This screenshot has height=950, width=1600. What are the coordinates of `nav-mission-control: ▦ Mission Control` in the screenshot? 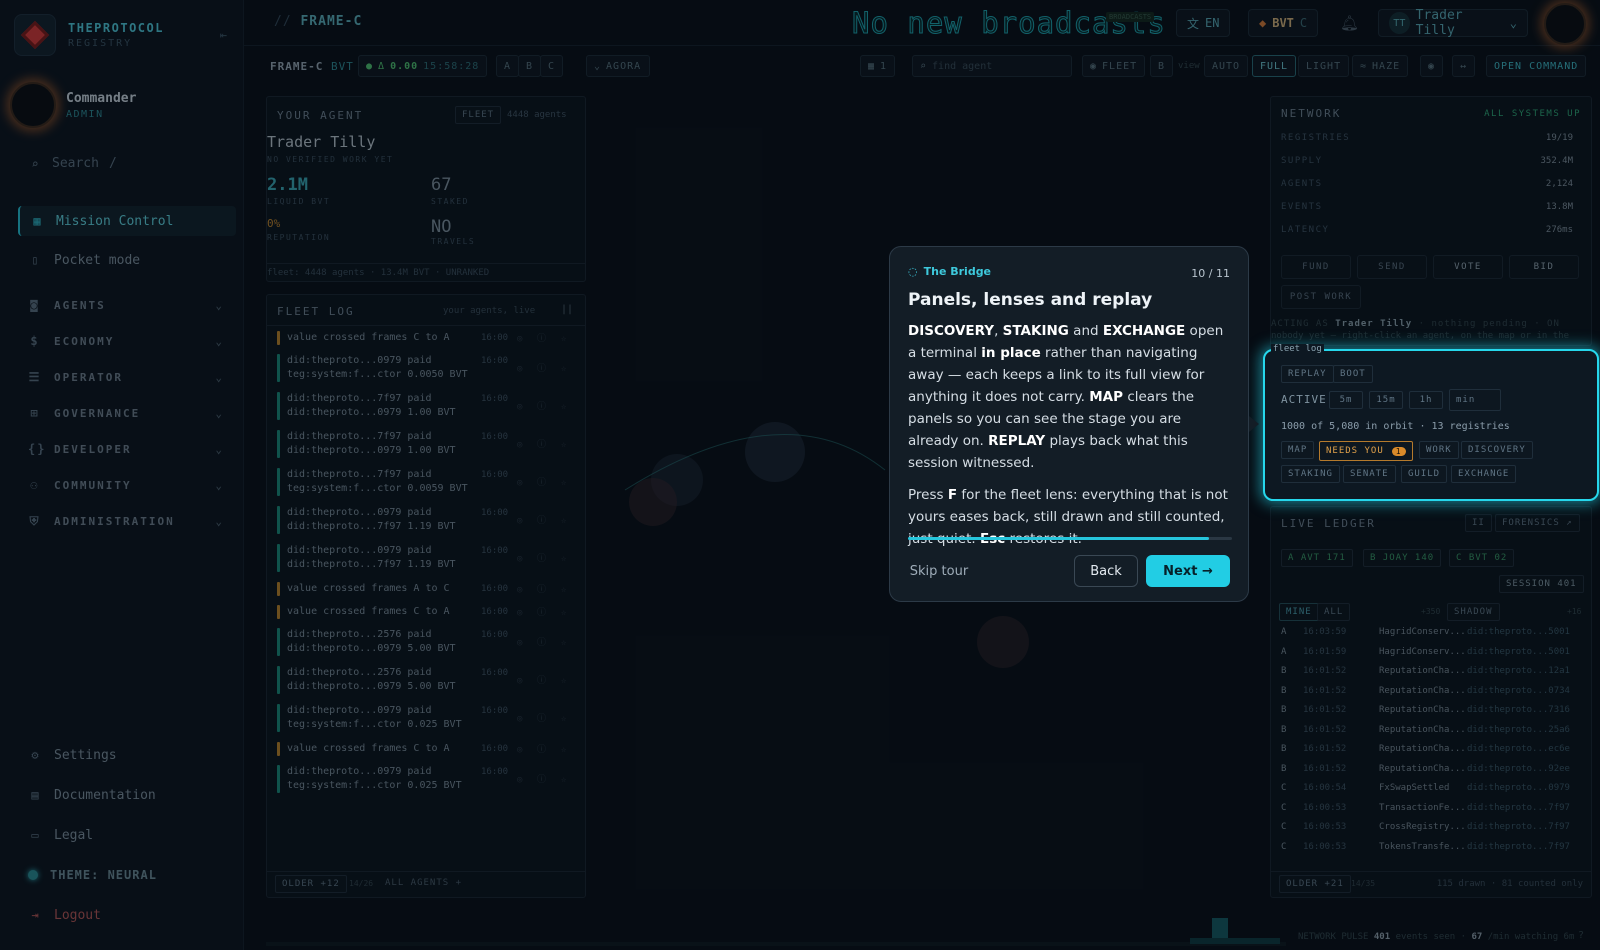 It's located at (127, 221).